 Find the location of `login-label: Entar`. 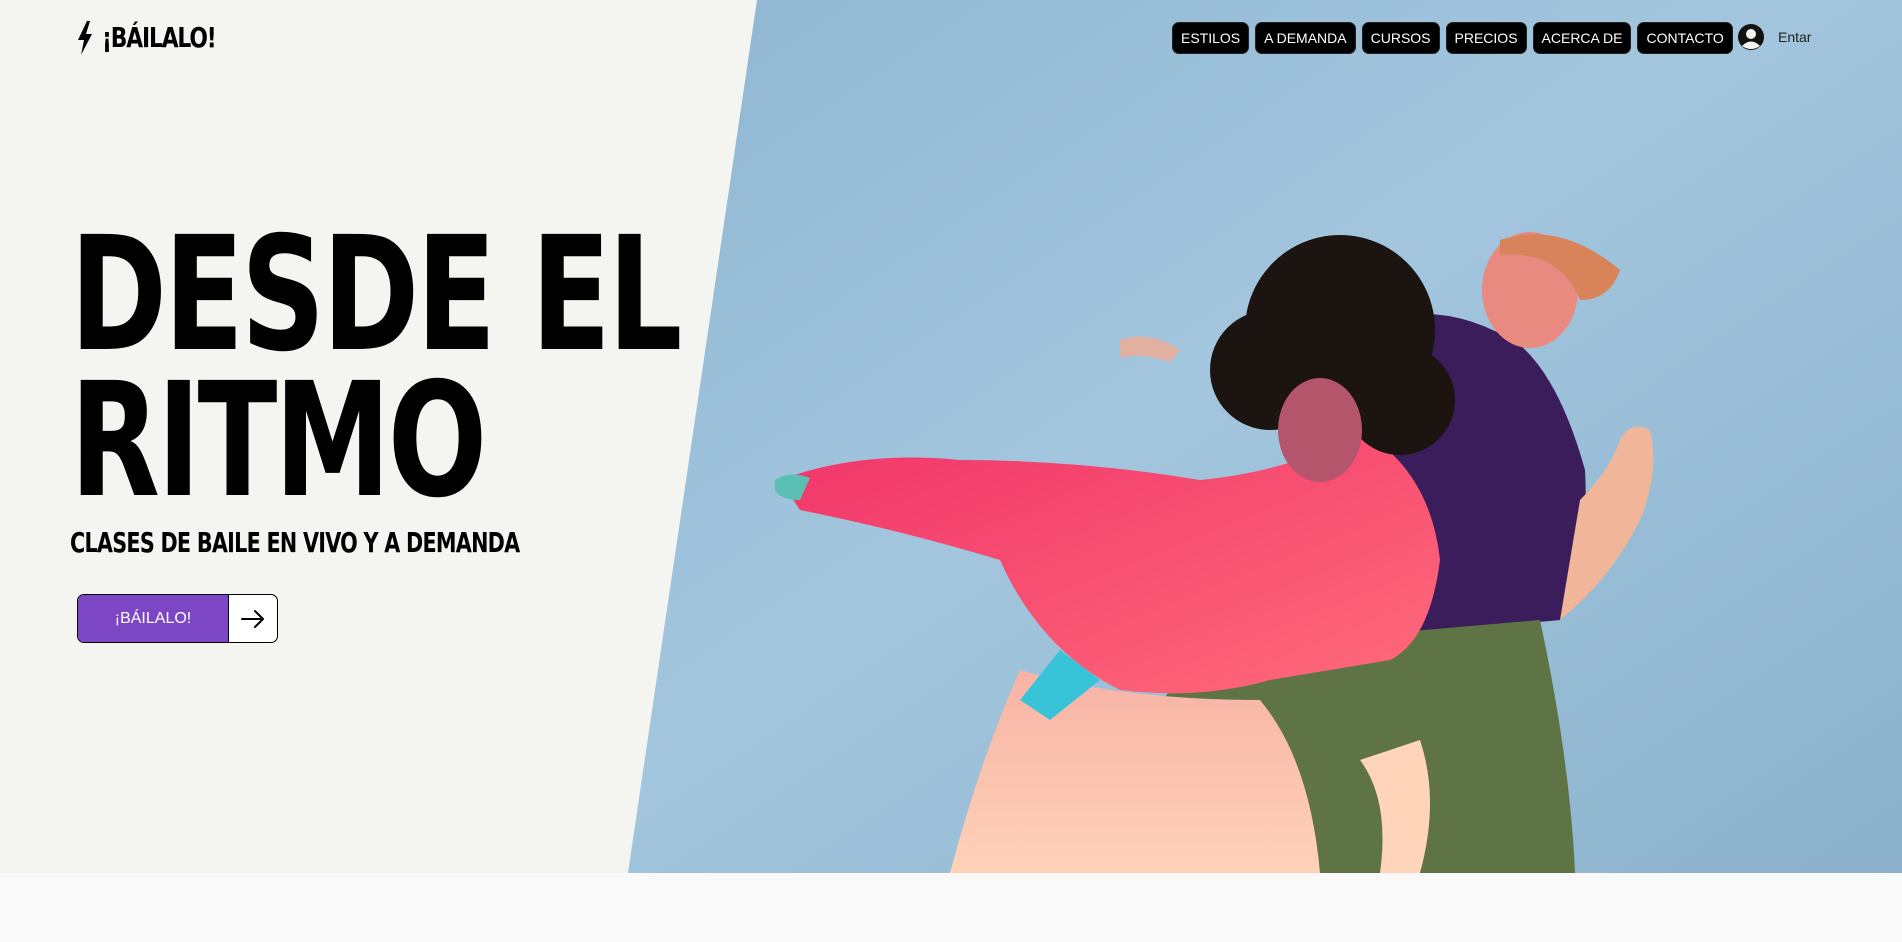

login-label: Entar is located at coordinates (1795, 37).